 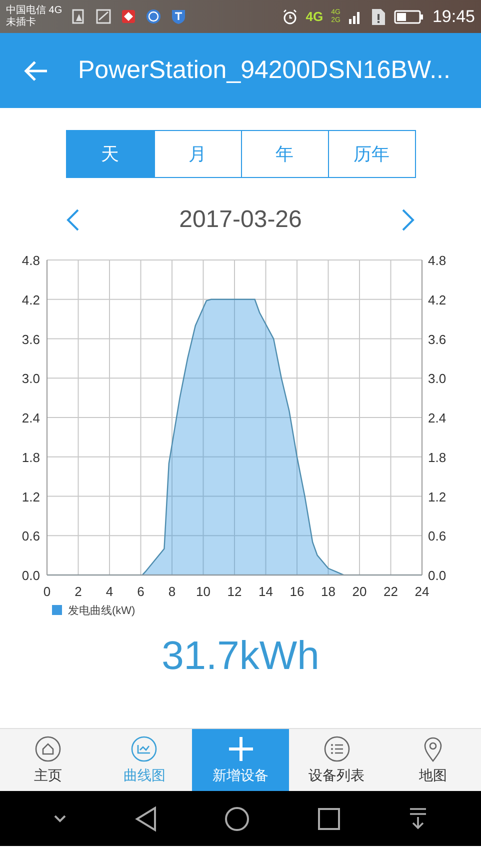 I want to click on nav-tab: 主页, so click(x=48, y=760).